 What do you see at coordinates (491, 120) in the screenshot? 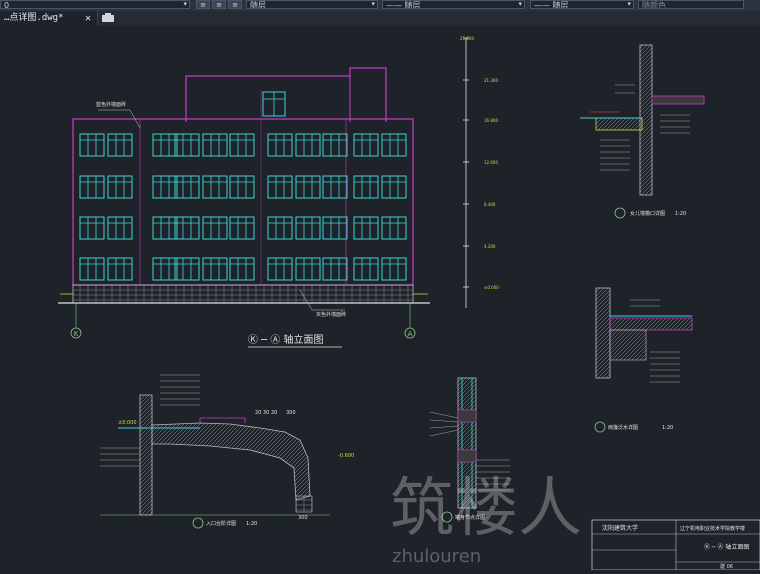
I see `level-2: 16.800` at bounding box center [491, 120].